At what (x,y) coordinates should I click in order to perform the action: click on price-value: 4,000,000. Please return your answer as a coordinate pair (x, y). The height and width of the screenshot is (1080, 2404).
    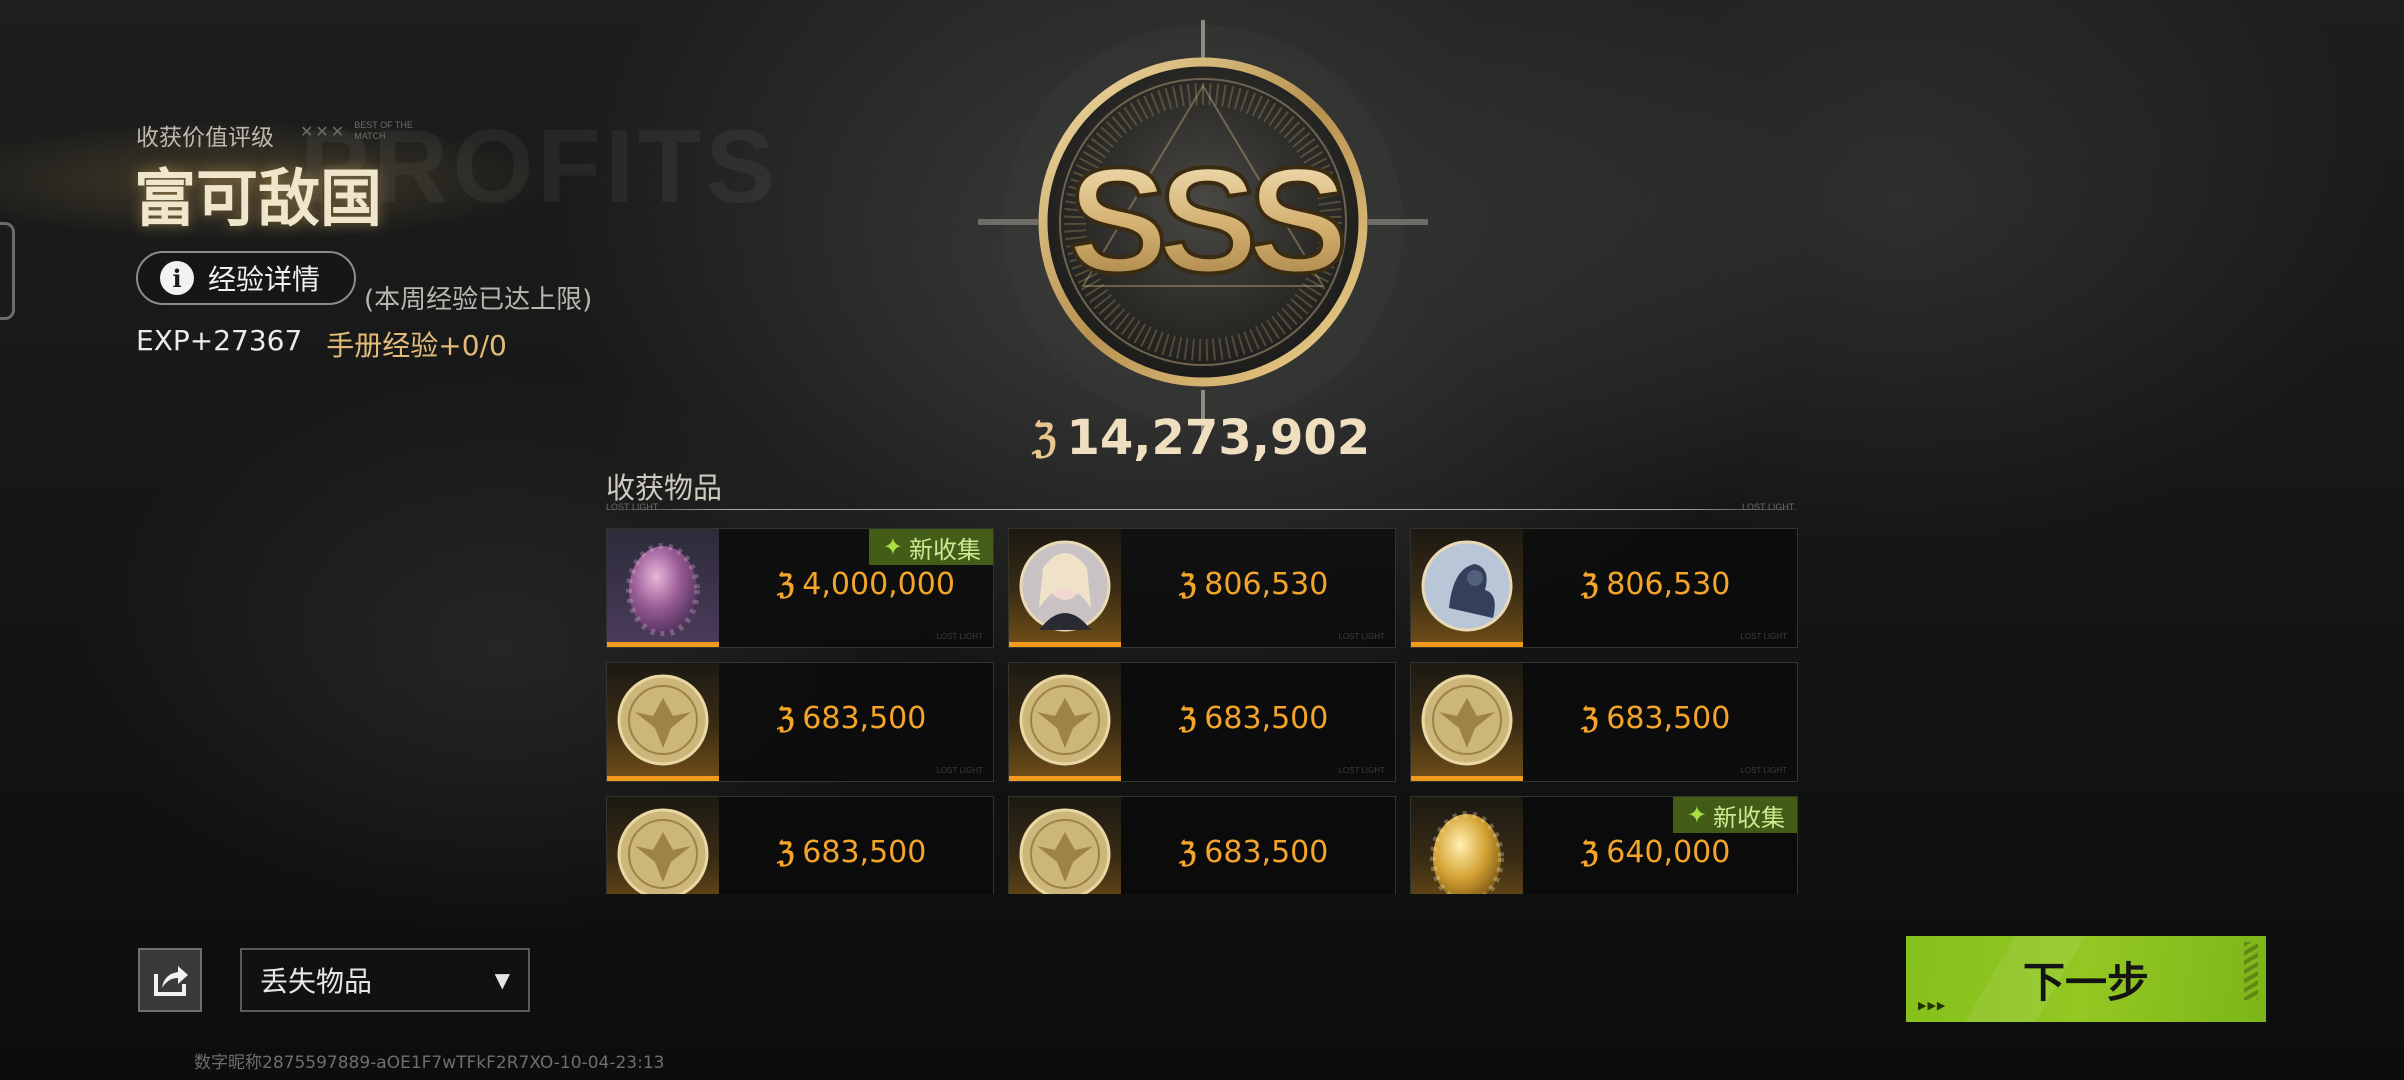
    Looking at the image, I should click on (878, 584).